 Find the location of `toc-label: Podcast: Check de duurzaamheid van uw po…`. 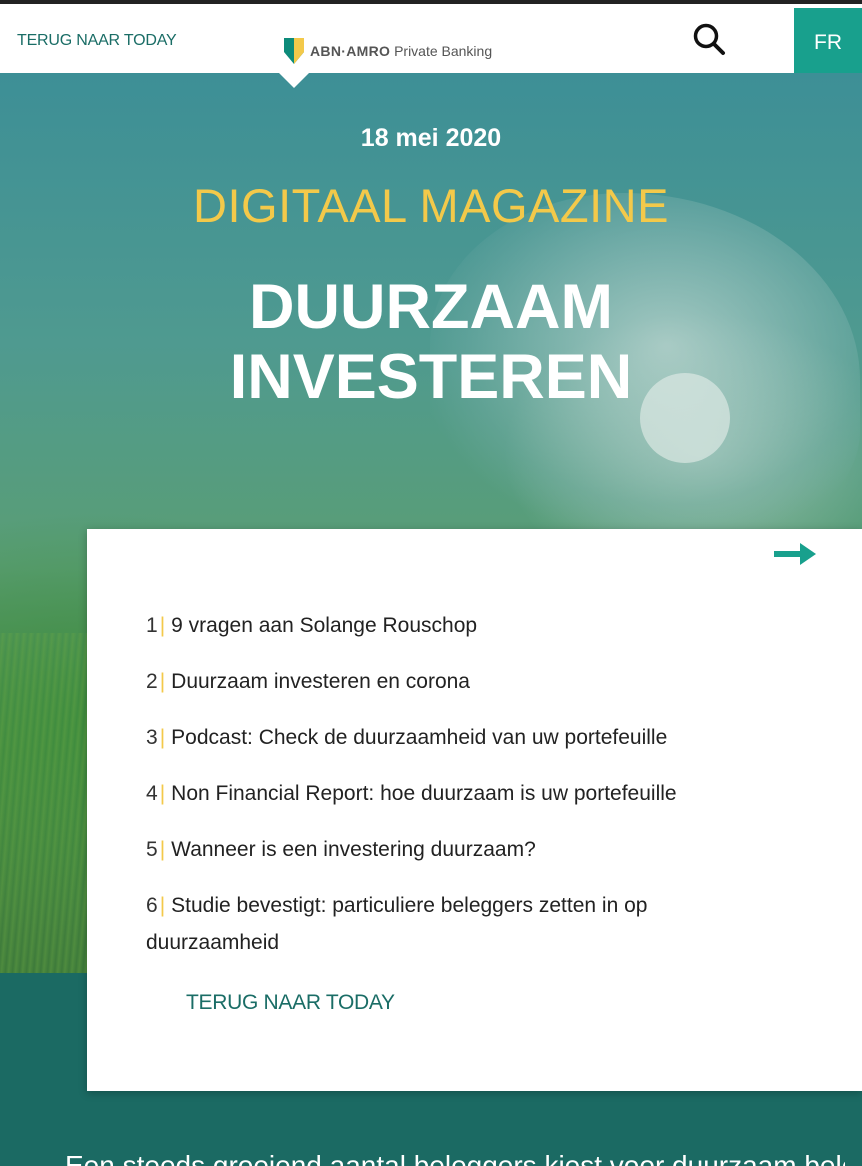

toc-label: Podcast: Check de duurzaamheid van uw po… is located at coordinates (419, 737).